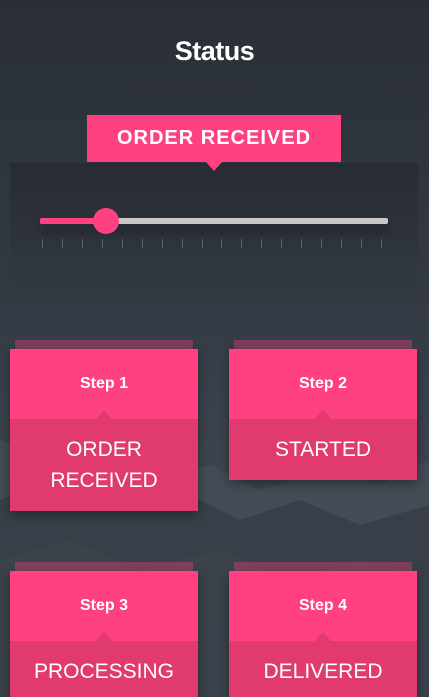 This screenshot has width=429, height=697. Describe the element at coordinates (104, 465) in the screenshot. I see `step-label: ORDER RECEIVED` at that location.